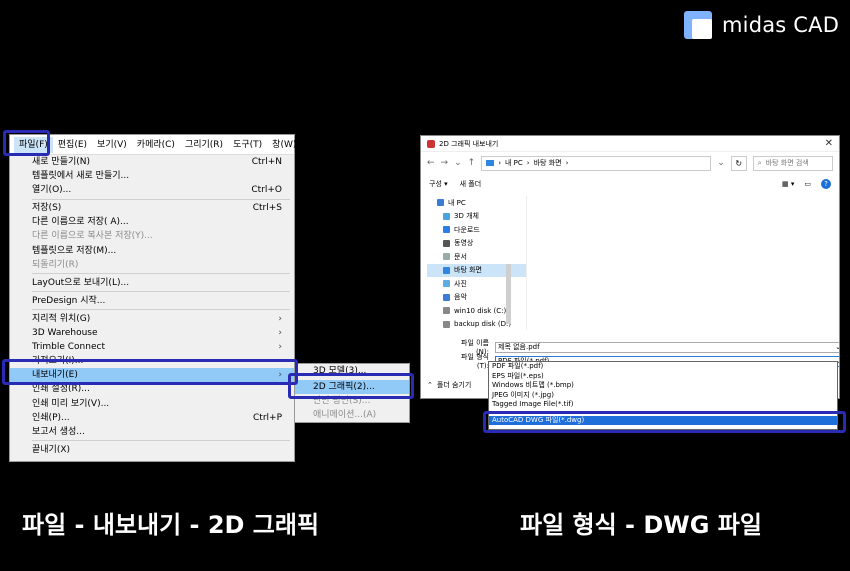 The width and height of the screenshot is (850, 571). Describe the element at coordinates (112, 145) in the screenshot. I see `menu-view: 보기(V)` at that location.